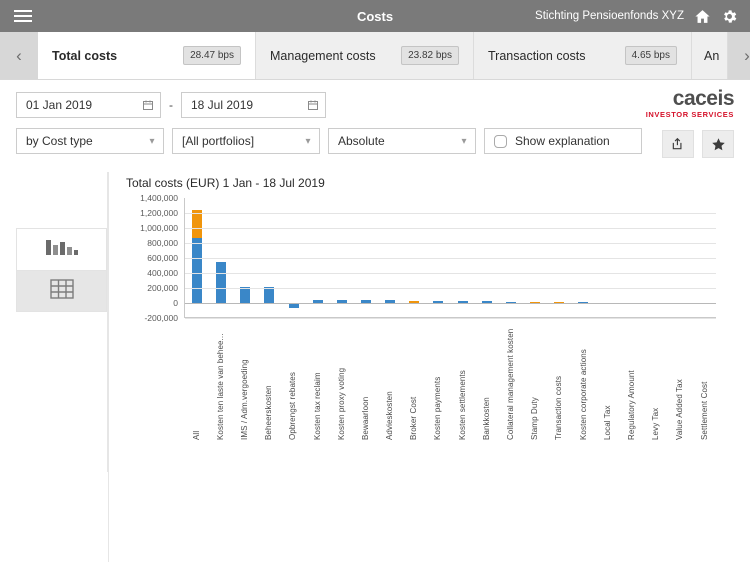 The width and height of the screenshot is (750, 562). Describe the element at coordinates (390, 415) in the screenshot. I see `x-axis-tick-label: Advieskosten` at that location.